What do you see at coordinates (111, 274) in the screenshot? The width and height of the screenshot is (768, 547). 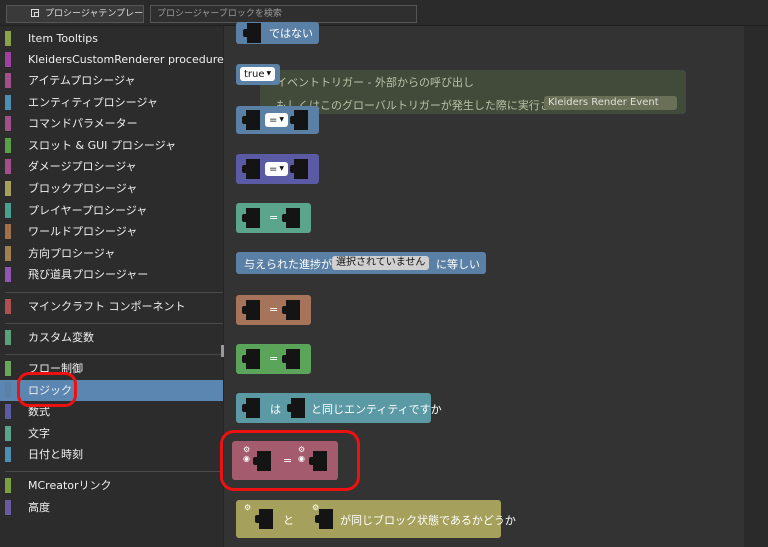 I see `category-projectile-procedures: 飛び道具プロシージャー` at bounding box center [111, 274].